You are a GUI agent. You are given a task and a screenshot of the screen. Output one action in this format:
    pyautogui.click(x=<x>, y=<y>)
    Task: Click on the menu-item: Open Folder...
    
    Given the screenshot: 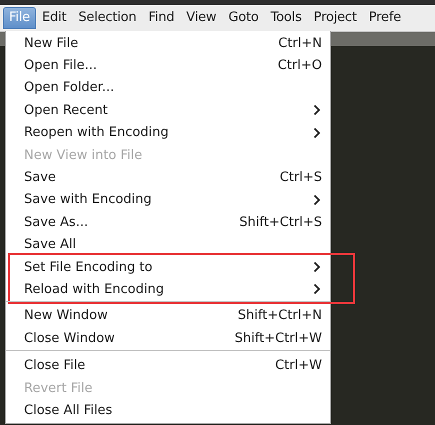 What is the action you would take?
    pyautogui.click(x=168, y=88)
    